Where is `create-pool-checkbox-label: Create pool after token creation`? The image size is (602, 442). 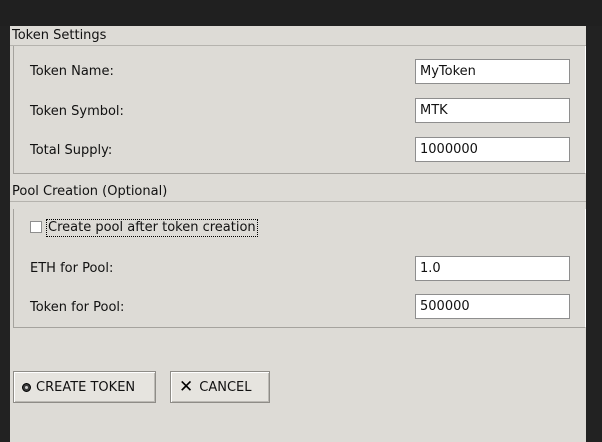
create-pool-checkbox-label: Create pool after token creation is located at coordinates (152, 228).